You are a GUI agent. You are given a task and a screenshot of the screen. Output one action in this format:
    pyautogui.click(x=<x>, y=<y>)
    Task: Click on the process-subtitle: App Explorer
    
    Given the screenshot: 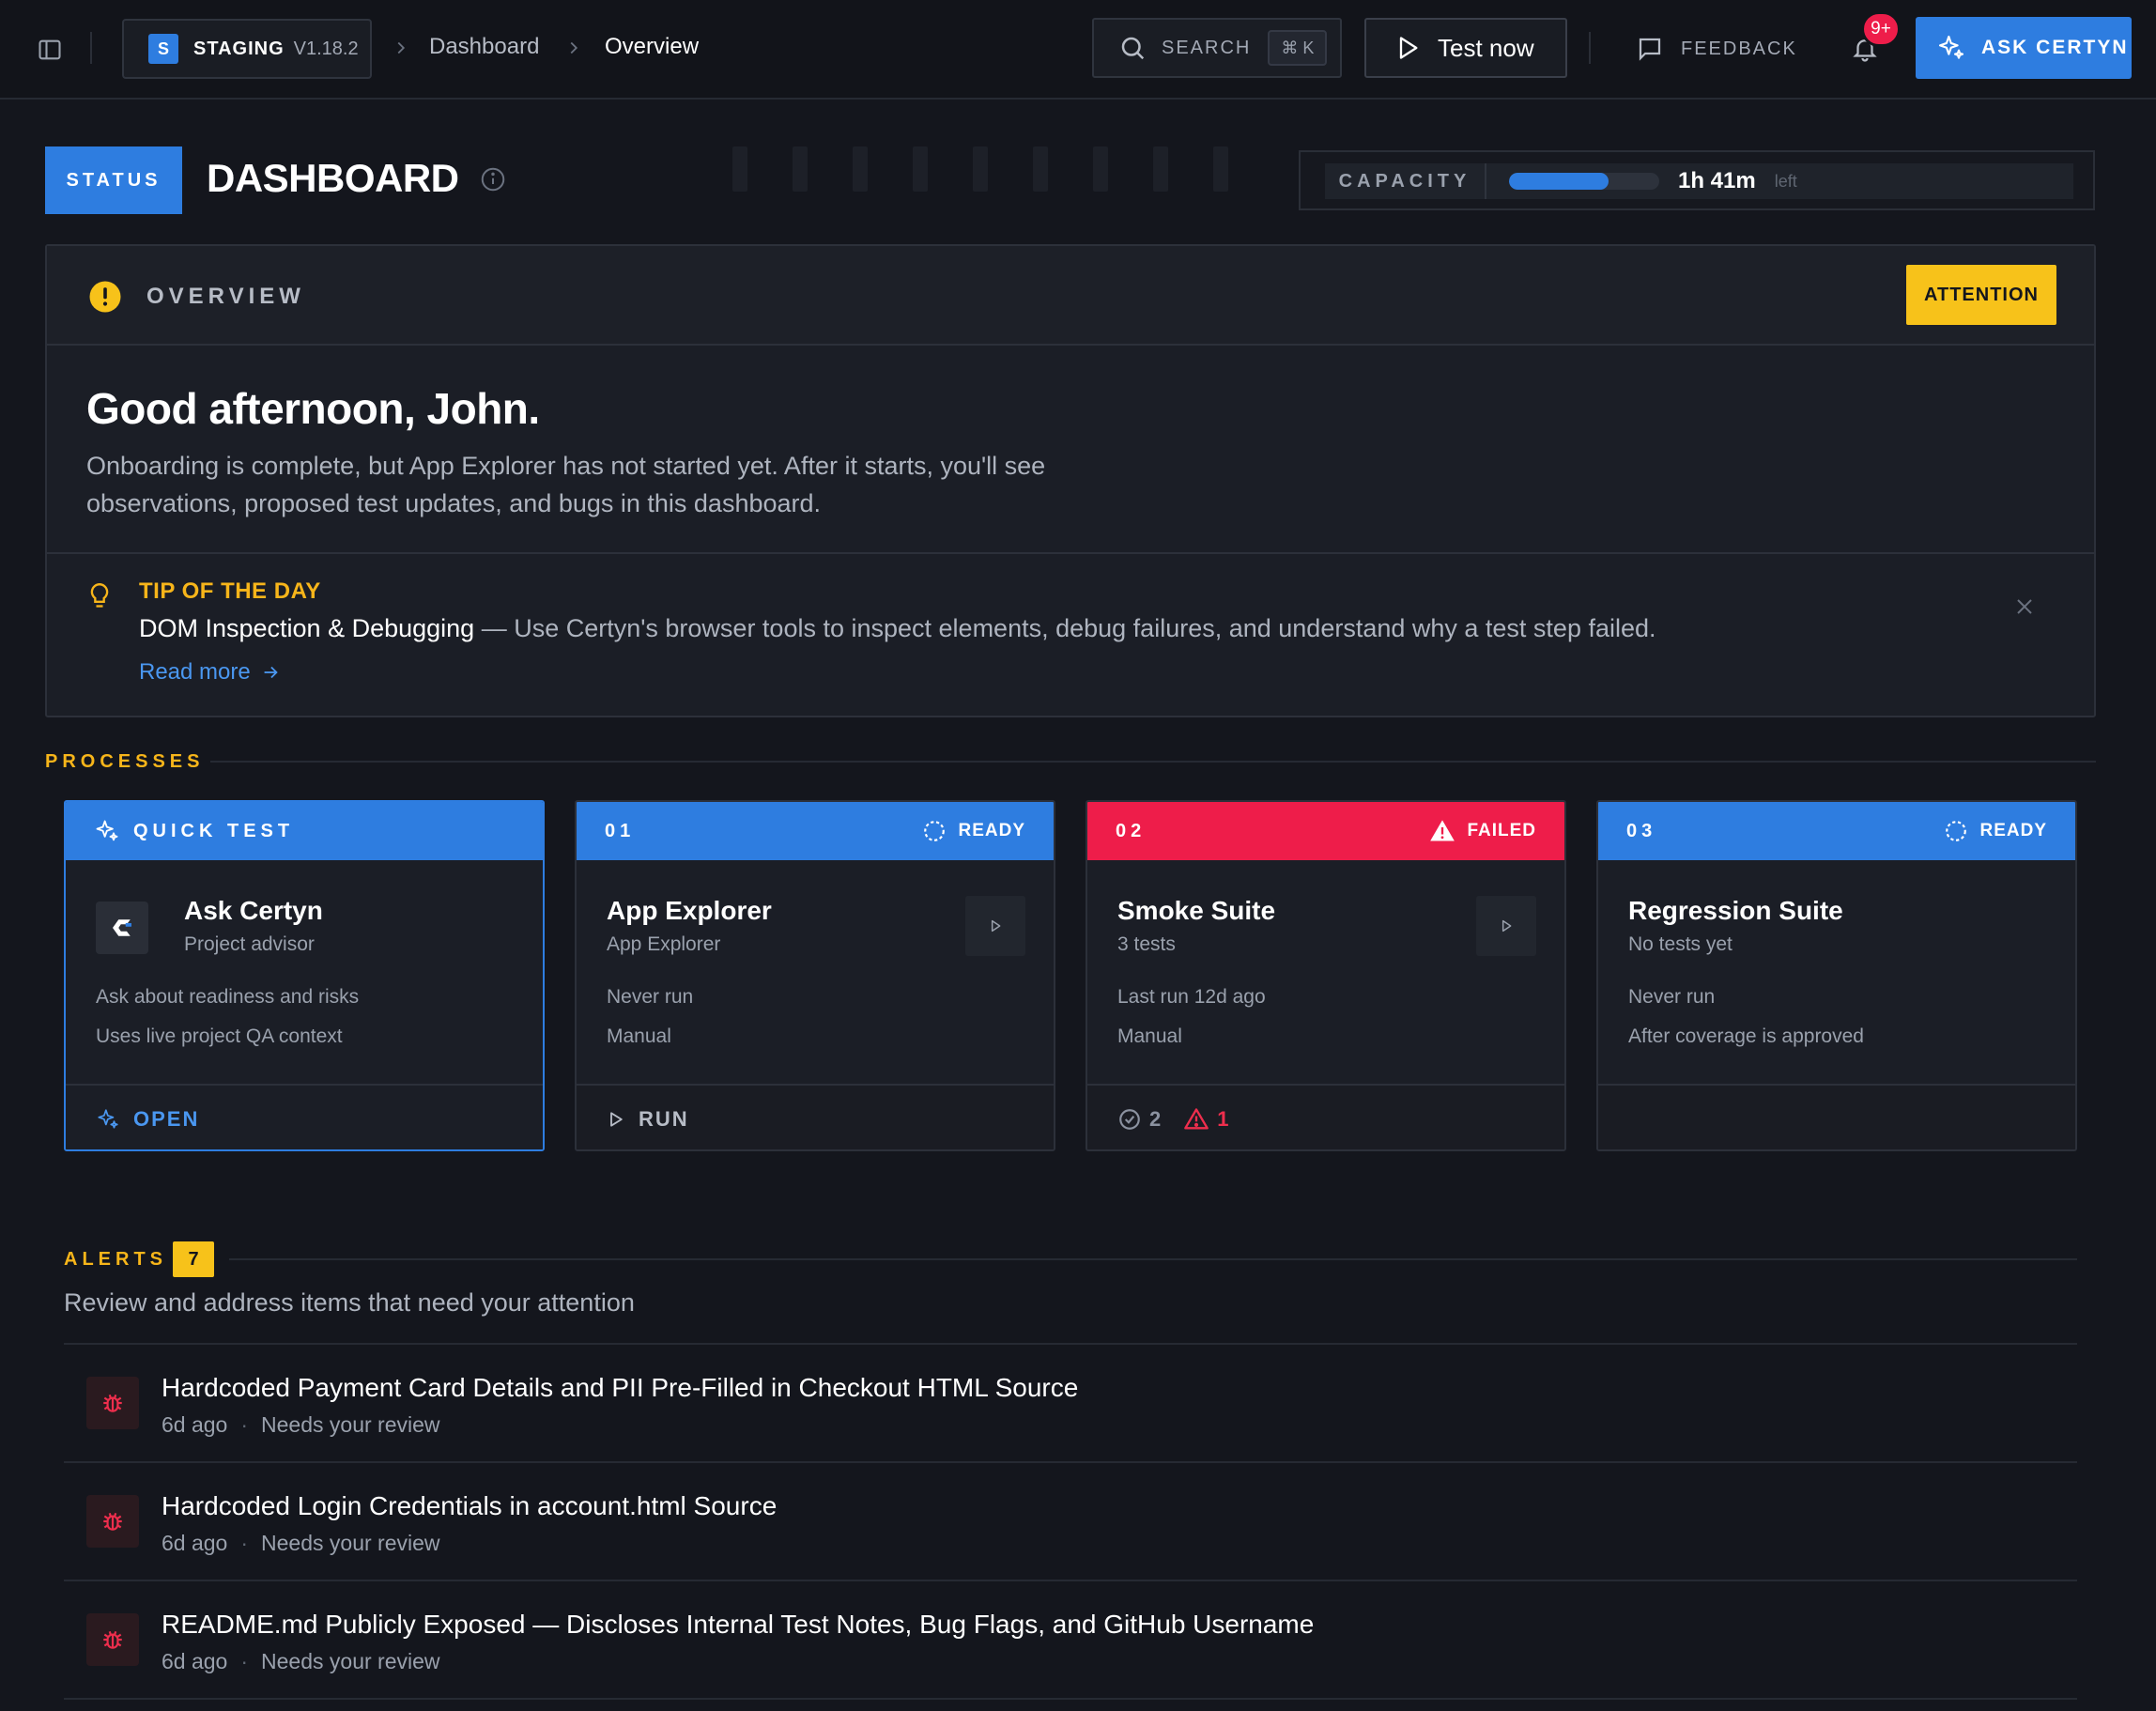 What is the action you would take?
    pyautogui.click(x=664, y=944)
    